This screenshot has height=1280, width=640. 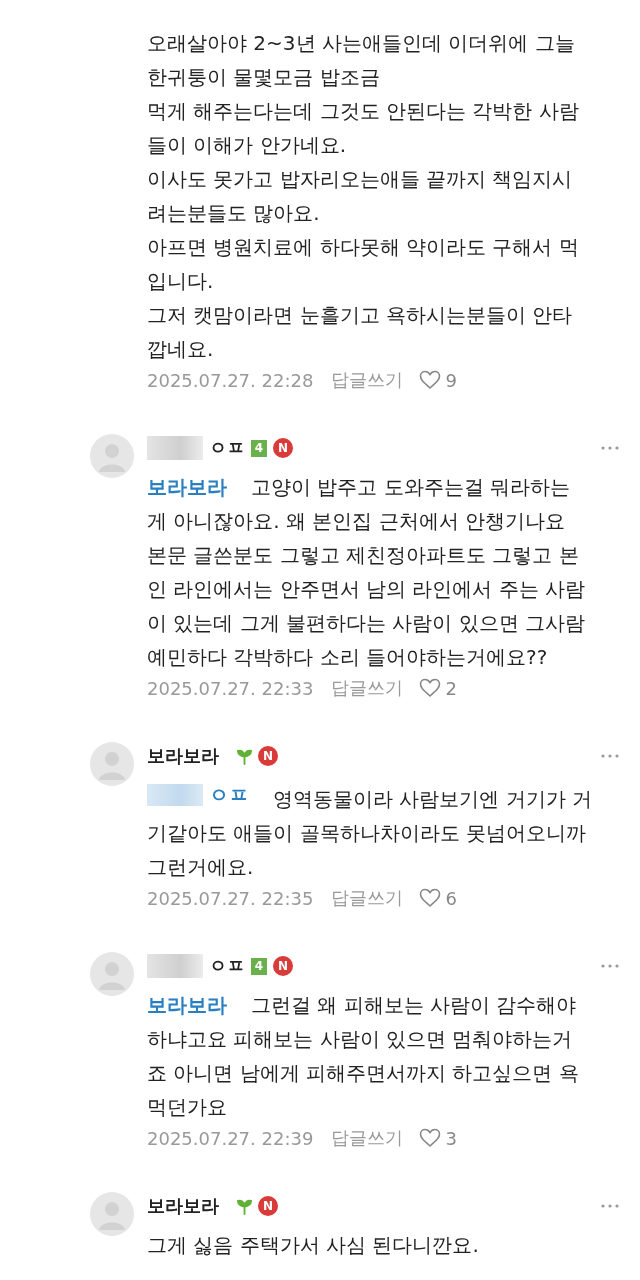 What do you see at coordinates (230, 380) in the screenshot?
I see `comment-date: 2025.07.27. 22:28` at bounding box center [230, 380].